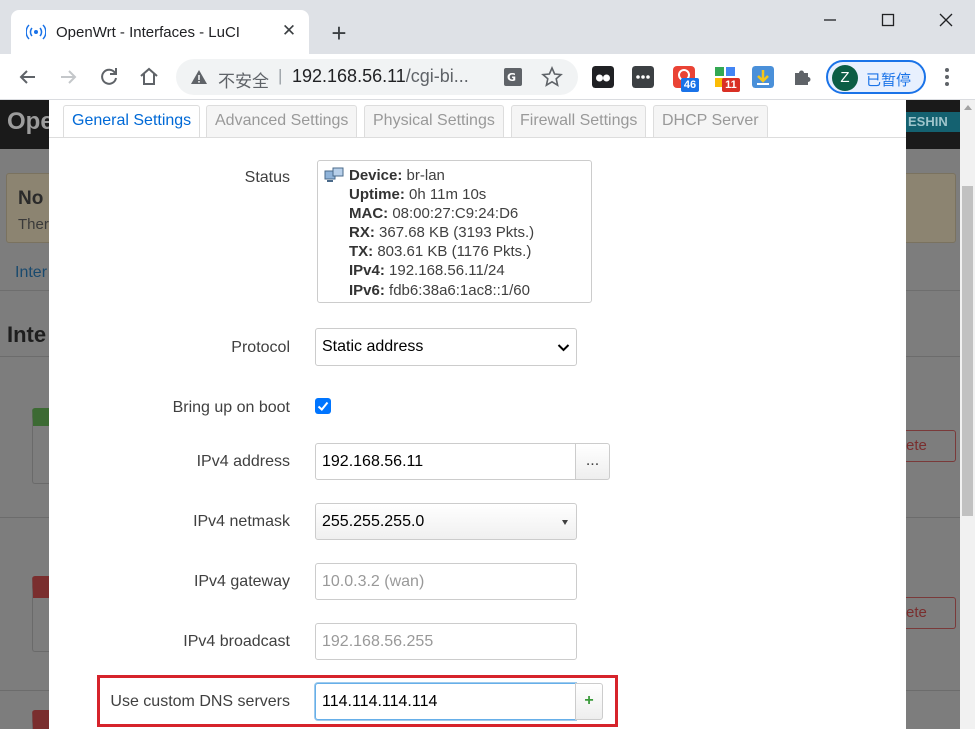 The image size is (975, 729). Describe the element at coordinates (690, 85) in the screenshot. I see `extension-badge: 46` at that location.